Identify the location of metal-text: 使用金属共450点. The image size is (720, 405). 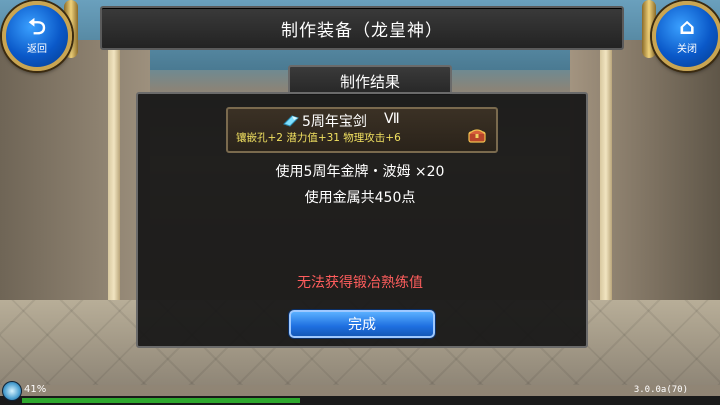
(360, 198).